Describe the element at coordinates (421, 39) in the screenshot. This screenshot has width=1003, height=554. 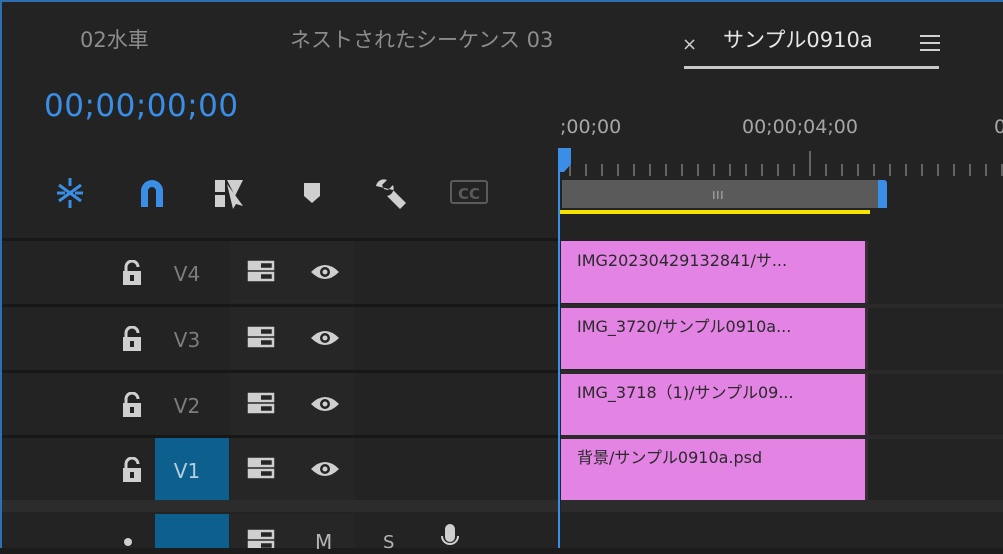
I see `tab-nested-sequence-03: ネストされたシーケンス 03` at that location.